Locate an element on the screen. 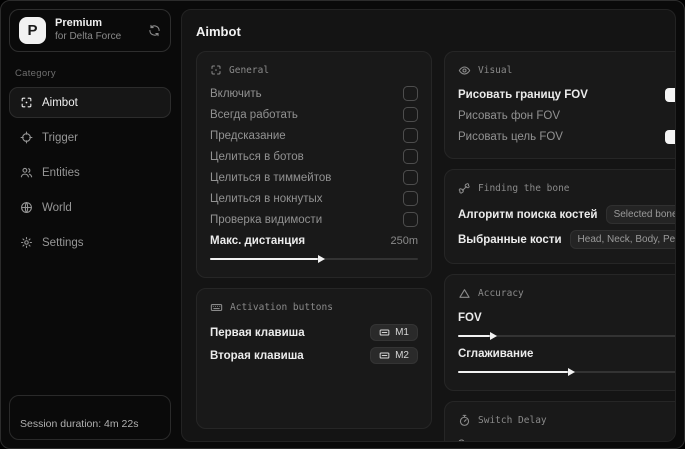  bone-algorithm-row: Алгоритм поиска костей Selected bone is located at coordinates (566, 214).